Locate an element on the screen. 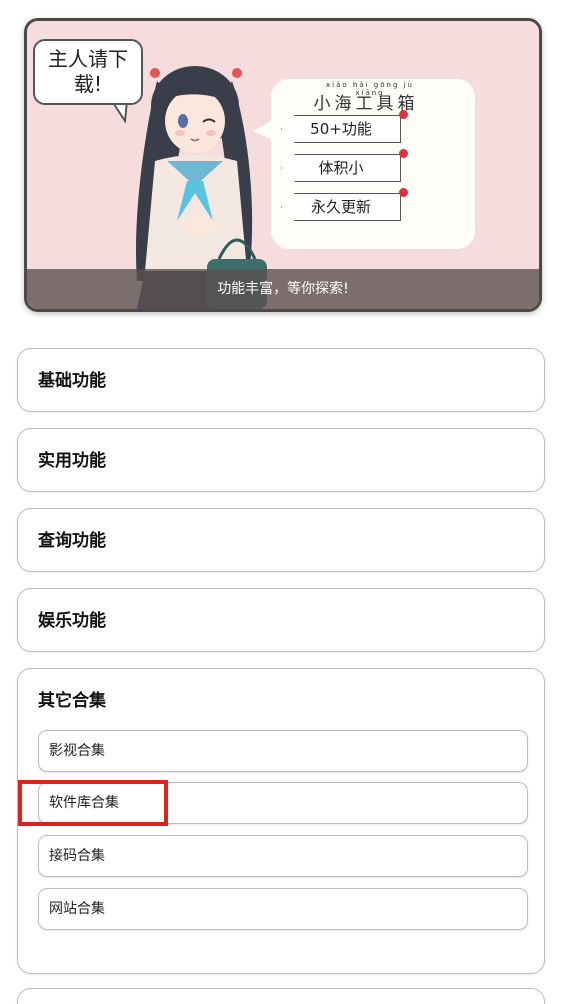 The height and width of the screenshot is (1004, 564). category-title: 其它合集 is located at coordinates (72, 701).